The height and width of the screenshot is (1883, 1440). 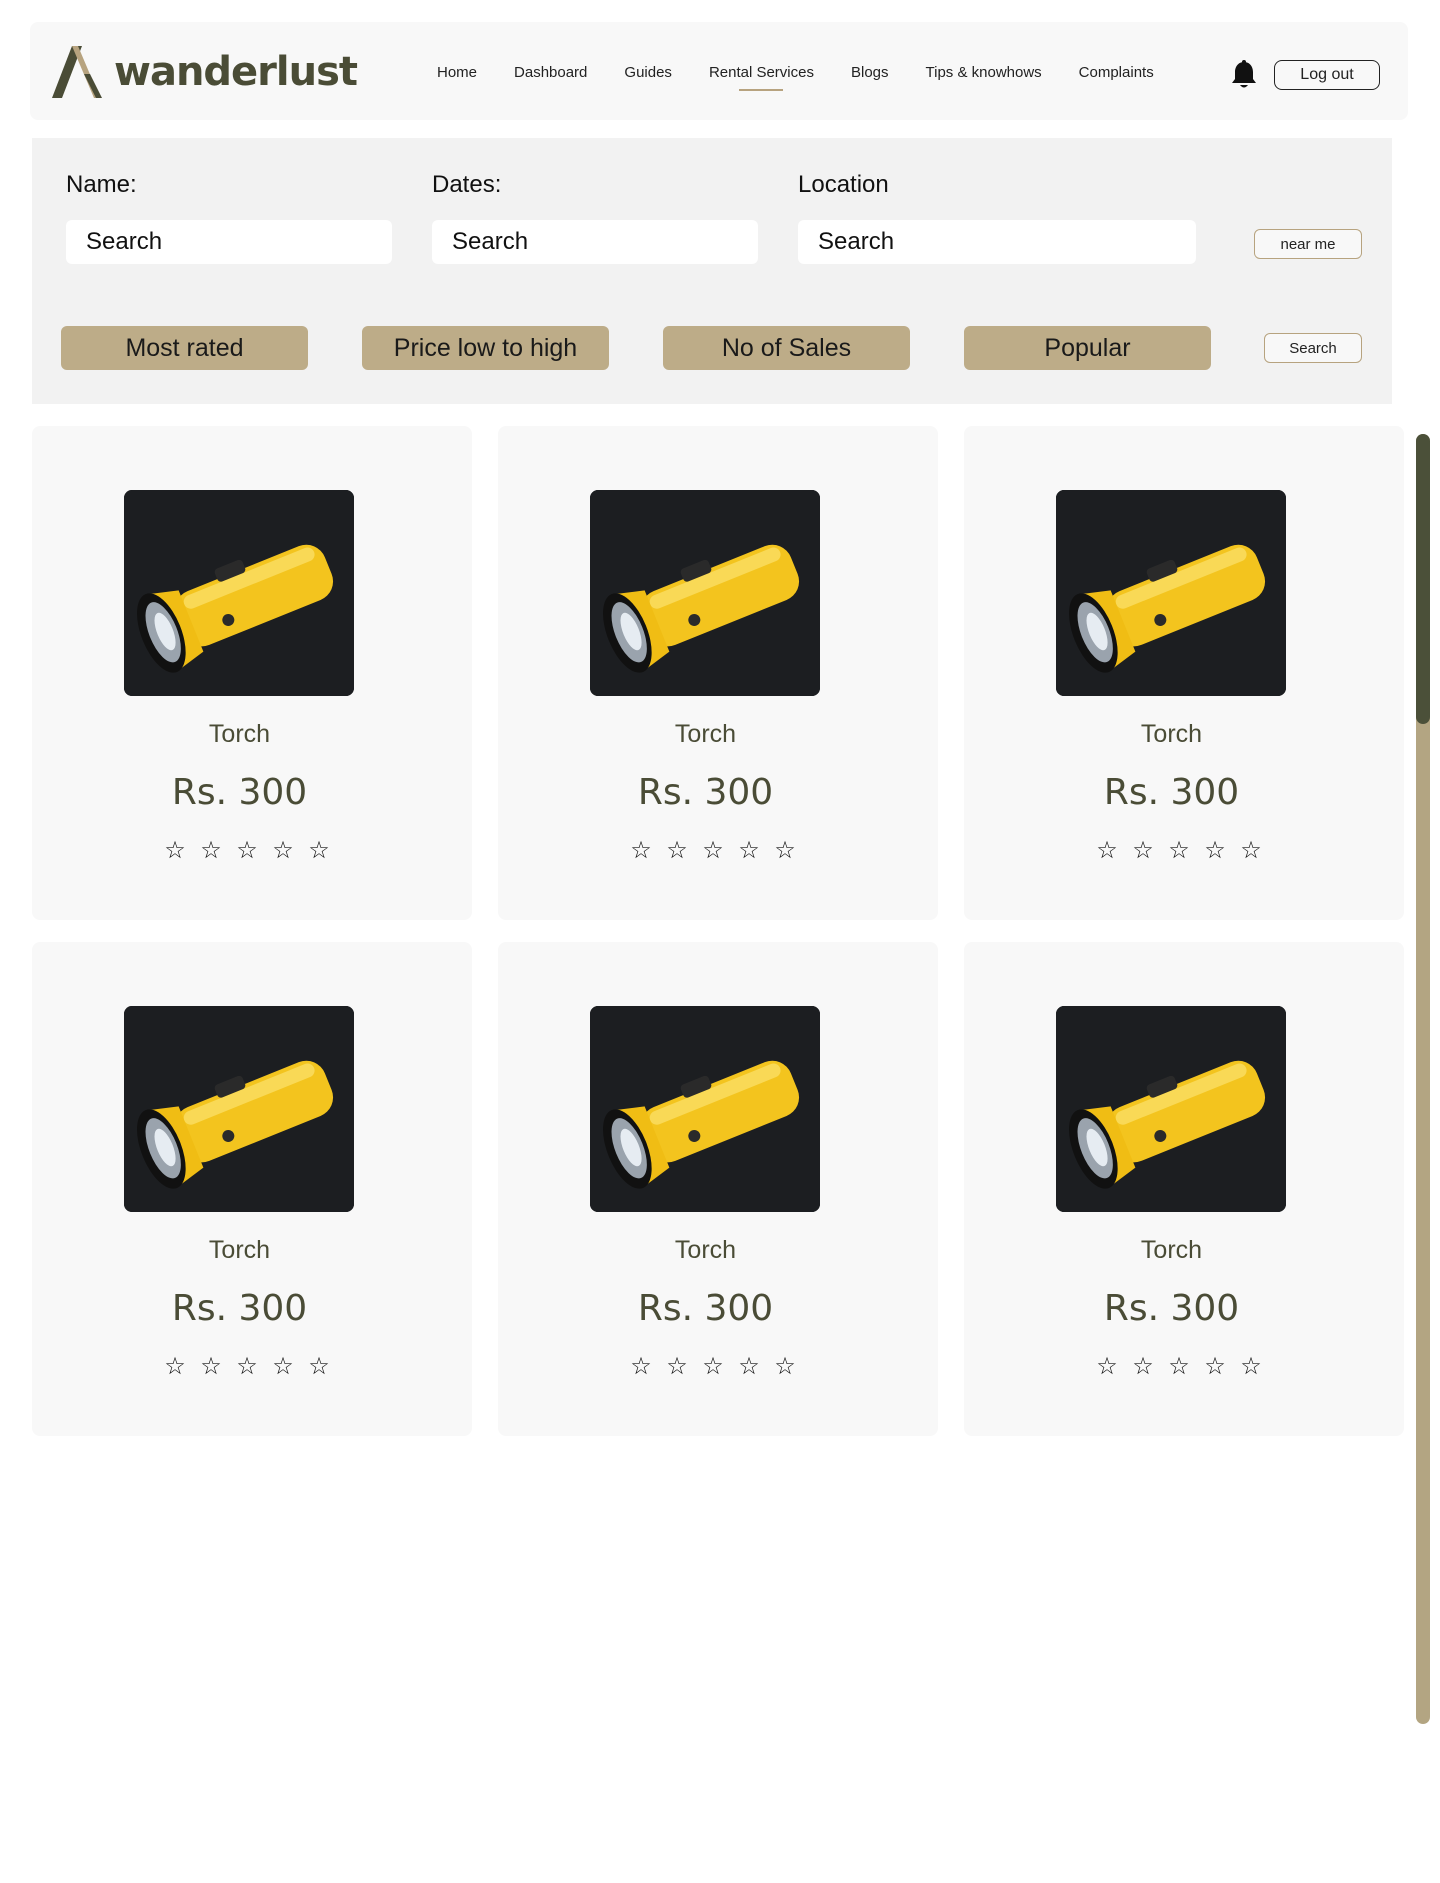 What do you see at coordinates (229, 242) in the screenshot?
I see `name-search-input` at bounding box center [229, 242].